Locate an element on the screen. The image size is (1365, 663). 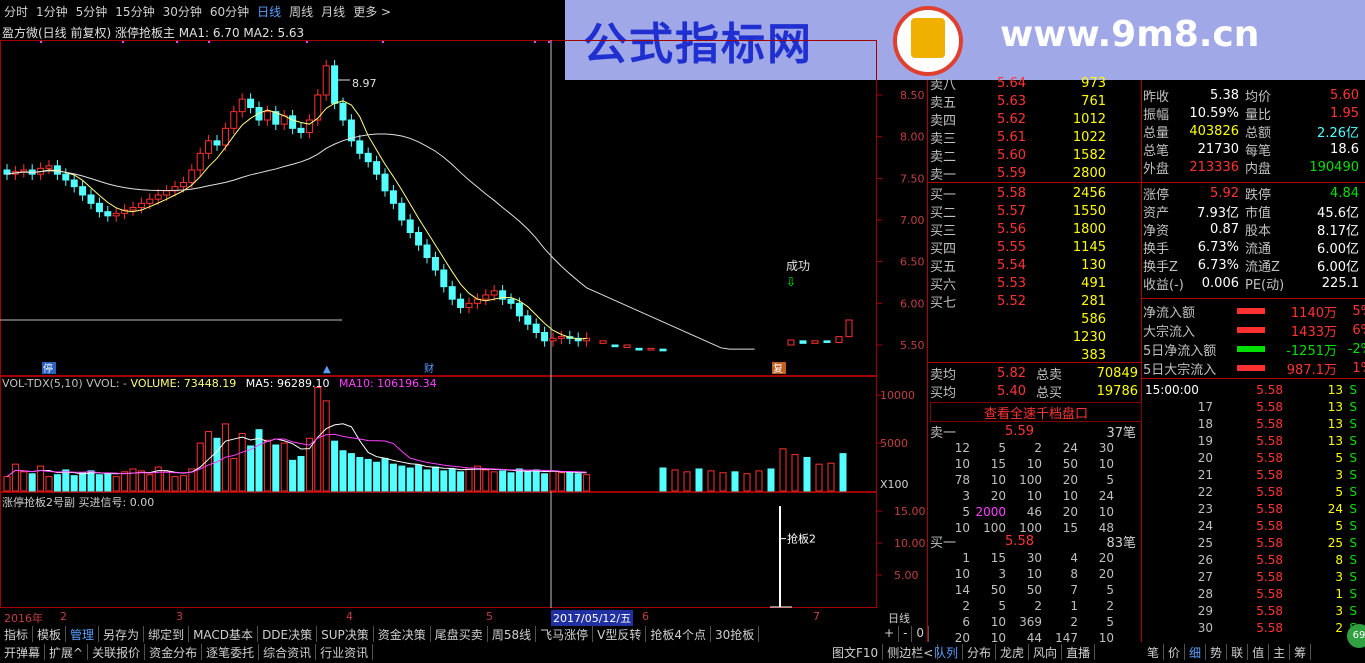
bids-row: 383 is located at coordinates (1018, 355).